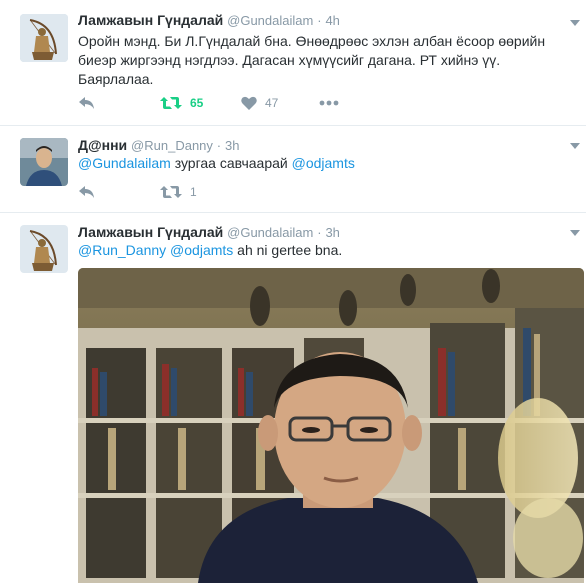 The height and width of the screenshot is (583, 586). Describe the element at coordinates (102, 145) in the screenshot. I see `user-name: Д@нни` at that location.